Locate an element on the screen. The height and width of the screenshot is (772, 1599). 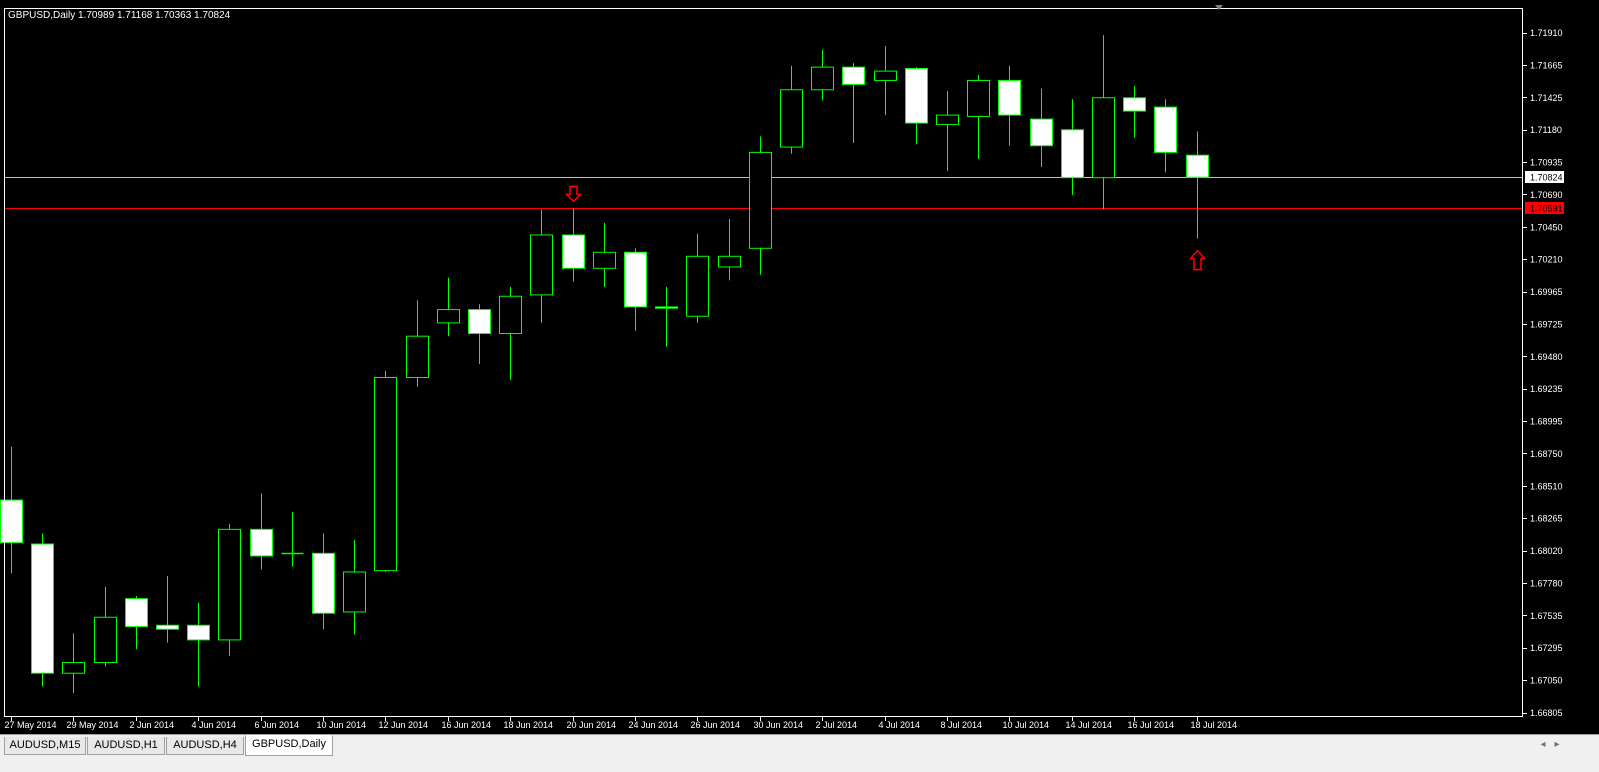
price-axis-label: 1.69725 is located at coordinates (1546, 324).